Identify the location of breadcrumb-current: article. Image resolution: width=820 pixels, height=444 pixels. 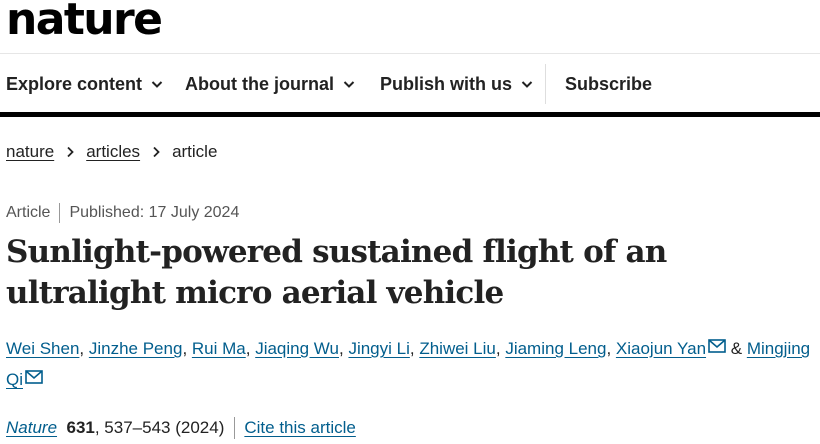
(195, 151).